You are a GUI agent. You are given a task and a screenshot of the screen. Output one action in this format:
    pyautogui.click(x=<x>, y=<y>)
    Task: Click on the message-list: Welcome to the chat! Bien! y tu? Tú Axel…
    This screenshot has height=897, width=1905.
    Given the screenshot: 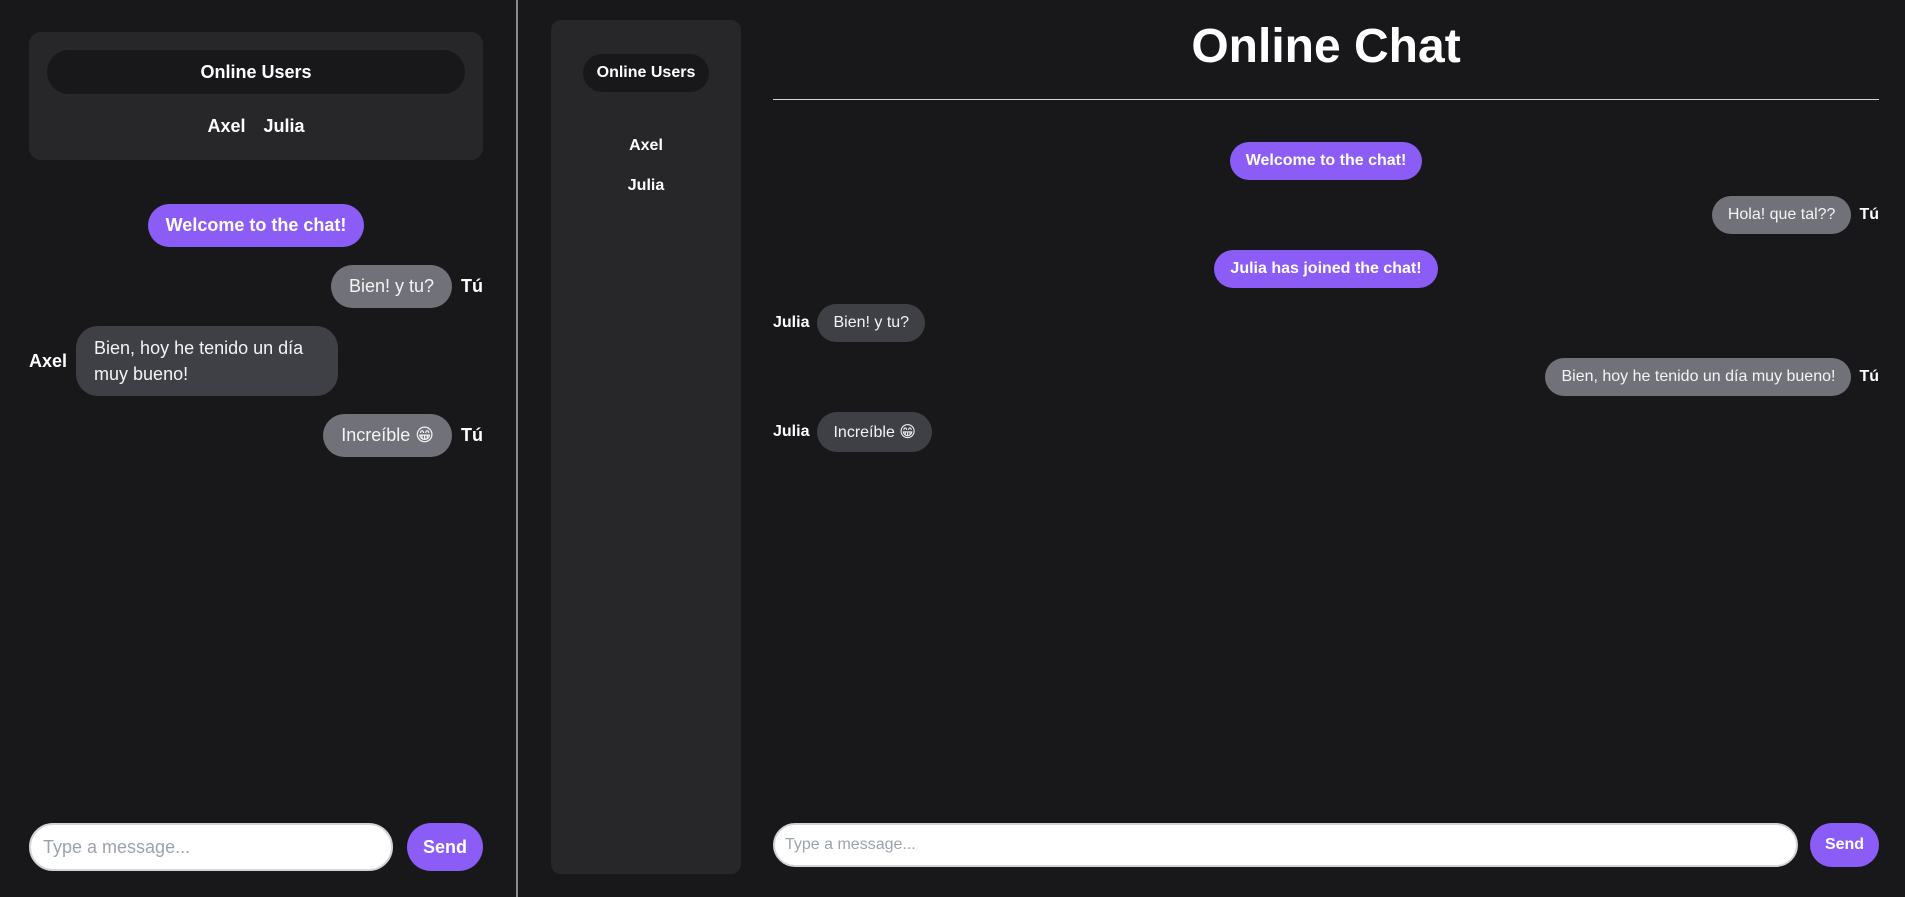 What is the action you would take?
    pyautogui.click(x=256, y=339)
    